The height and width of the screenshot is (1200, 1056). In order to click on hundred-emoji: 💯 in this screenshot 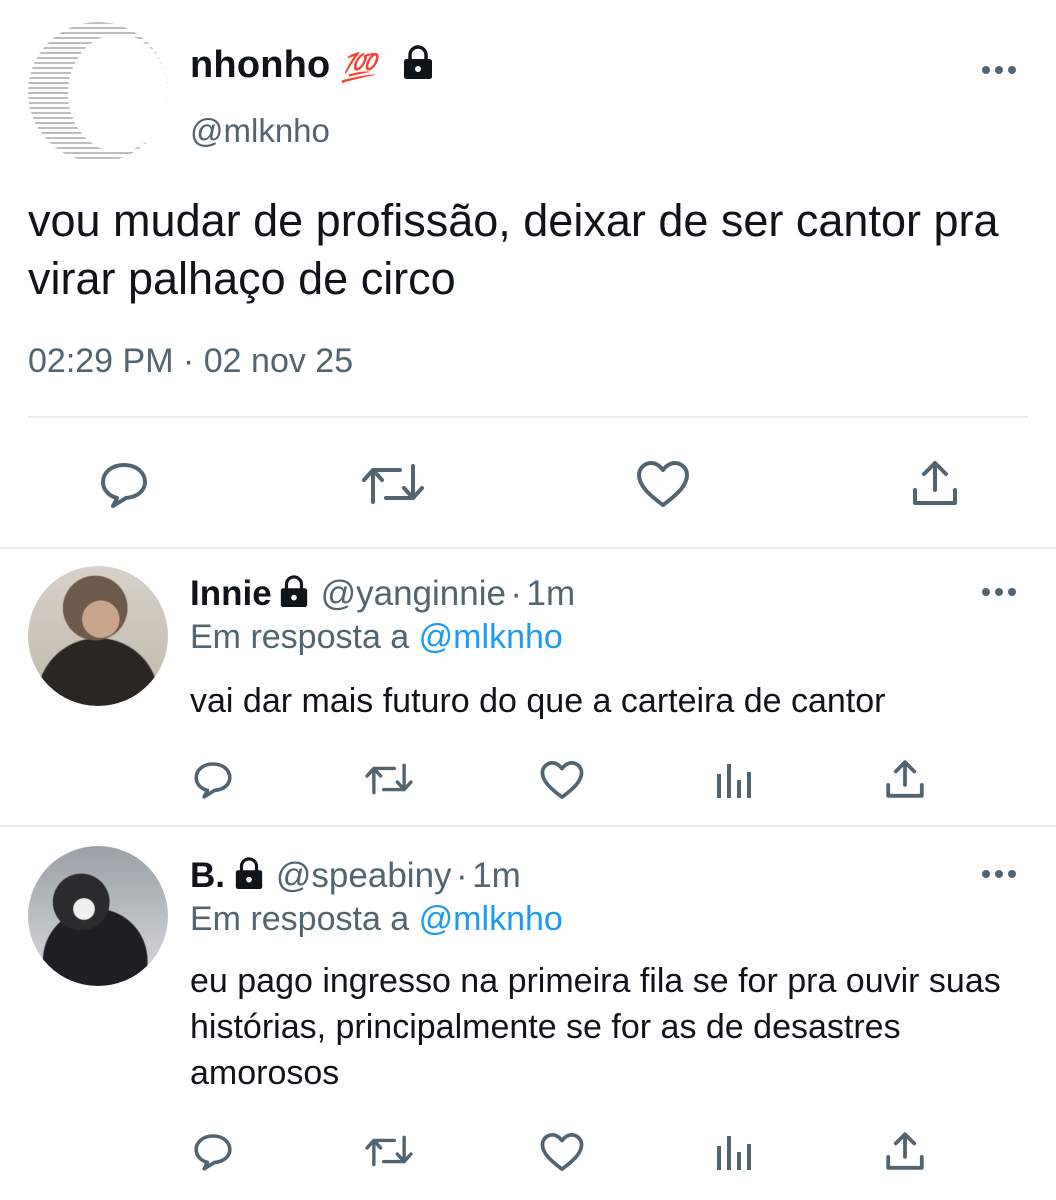, I will do `click(359, 67)`.